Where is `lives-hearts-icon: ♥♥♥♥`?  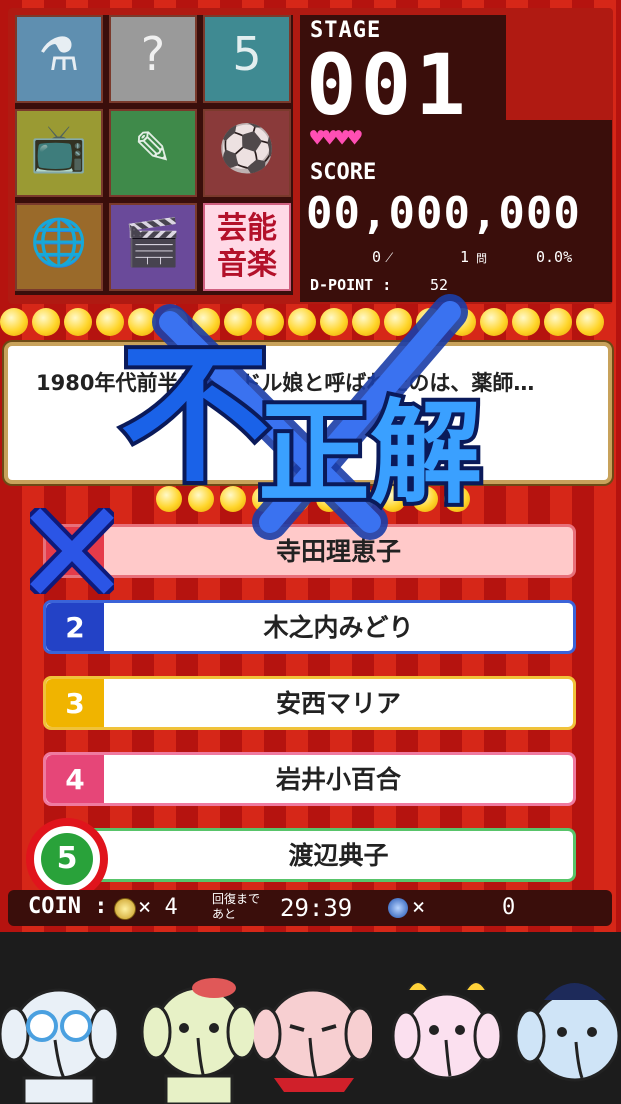
lives-hearts-icon: ♥♥♥♥ is located at coordinates (336, 138).